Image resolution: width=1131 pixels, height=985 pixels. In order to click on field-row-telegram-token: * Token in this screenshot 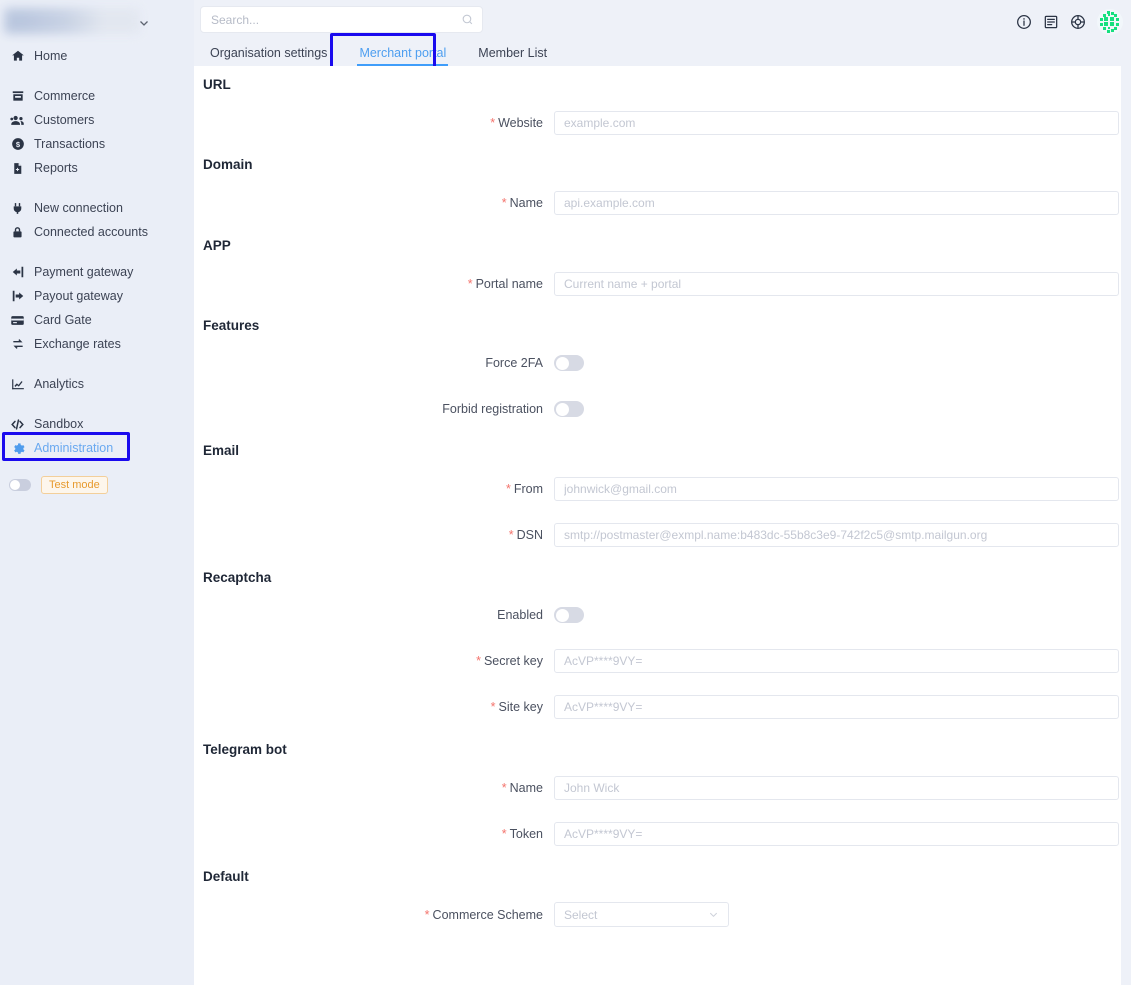, I will do `click(656, 834)`.